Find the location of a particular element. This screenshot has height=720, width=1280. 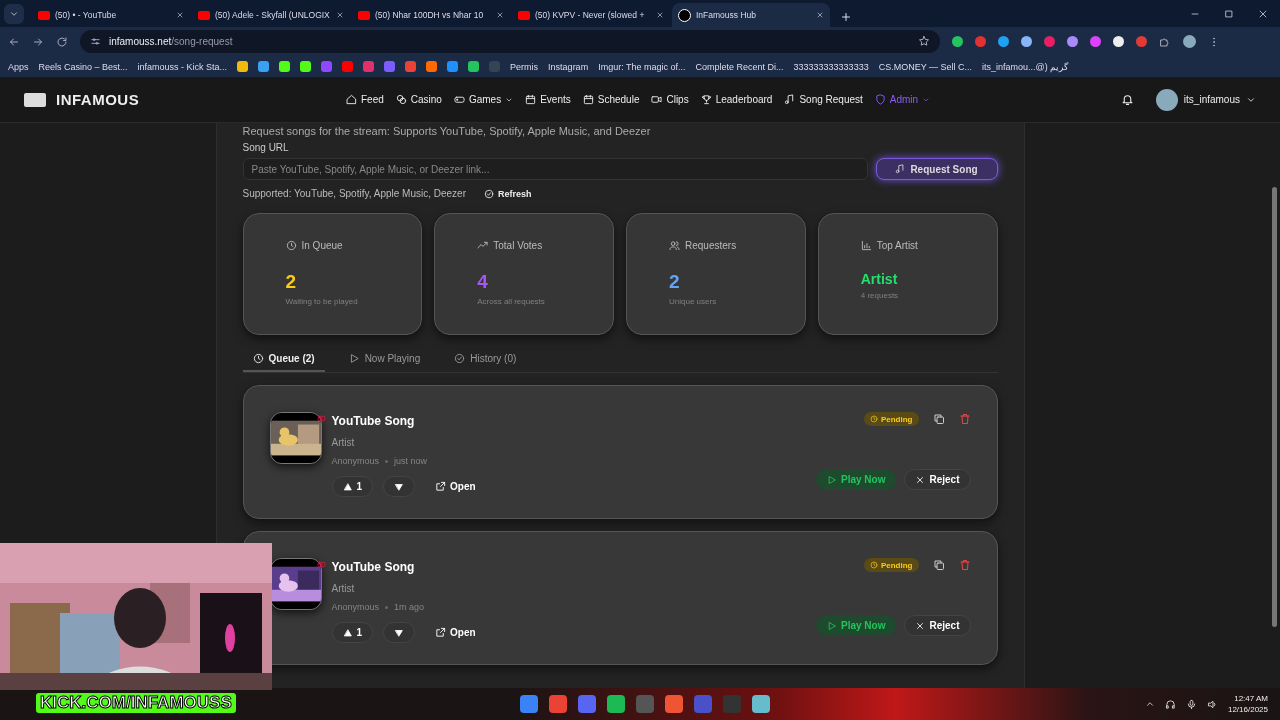

scrollbar is located at coordinates (1274, 407).